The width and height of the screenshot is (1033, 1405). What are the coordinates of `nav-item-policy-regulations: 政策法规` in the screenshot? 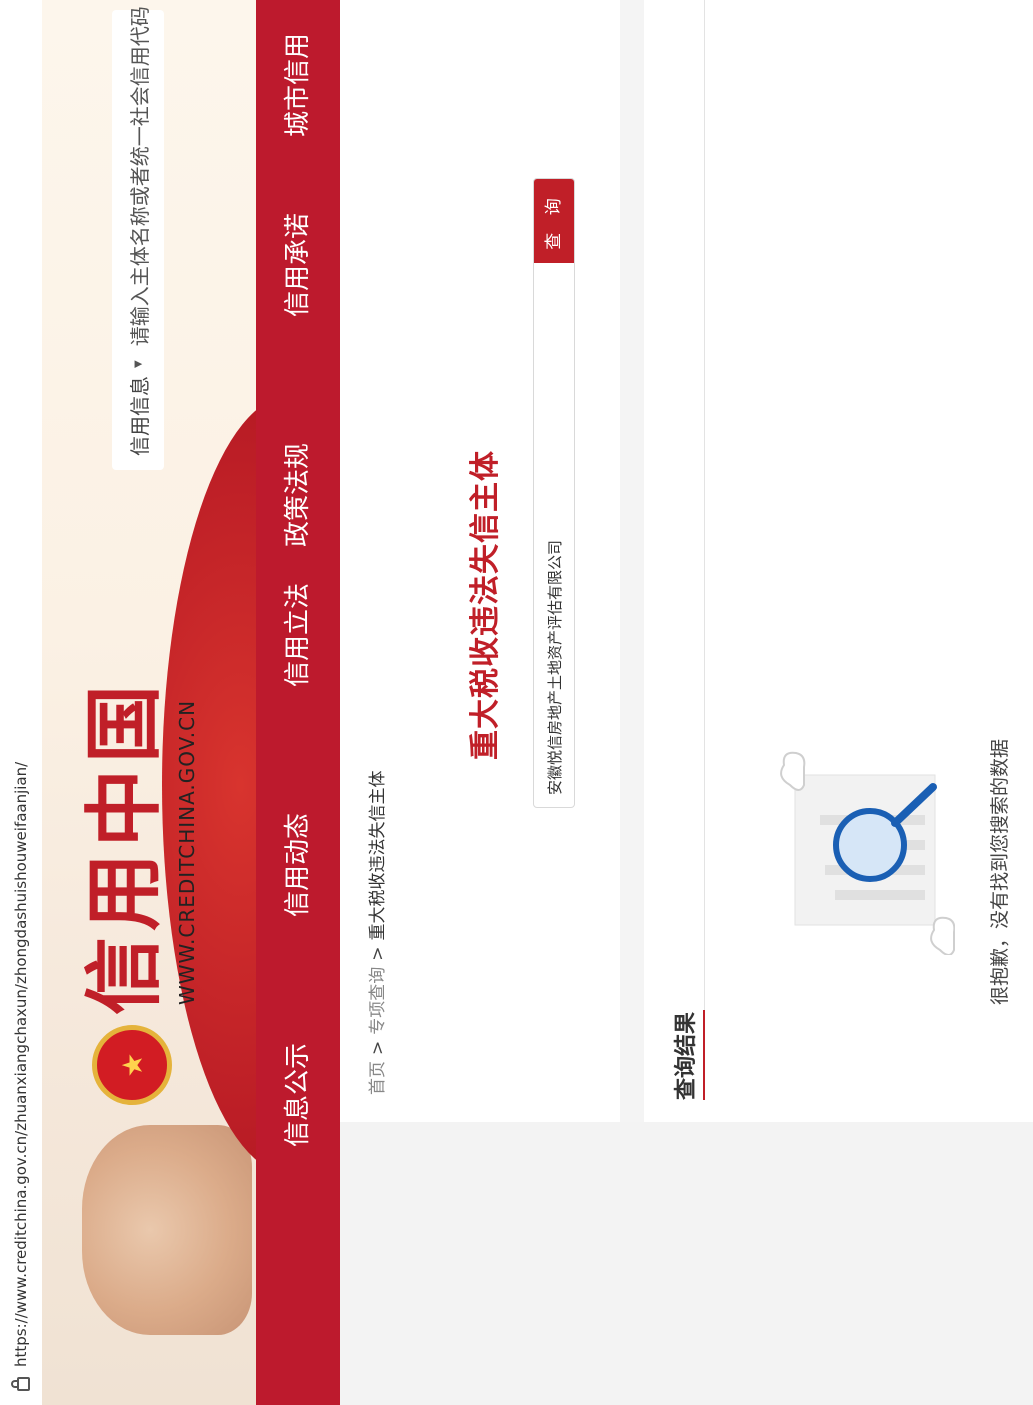 It's located at (298, 495).